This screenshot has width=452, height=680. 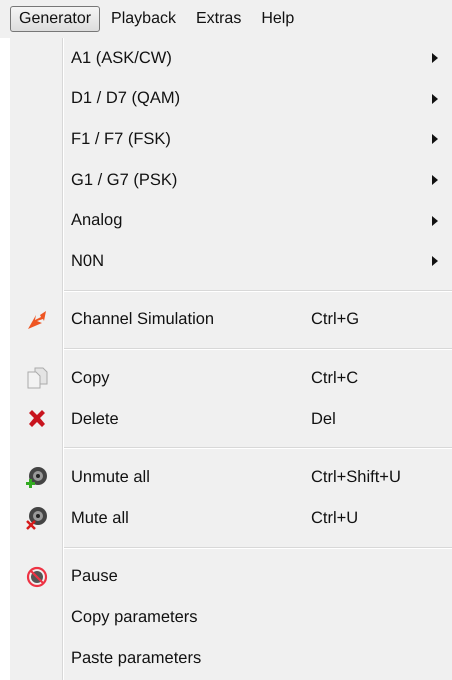 What do you see at coordinates (135, 617) in the screenshot?
I see `menu-item-label: Copy parameters` at bounding box center [135, 617].